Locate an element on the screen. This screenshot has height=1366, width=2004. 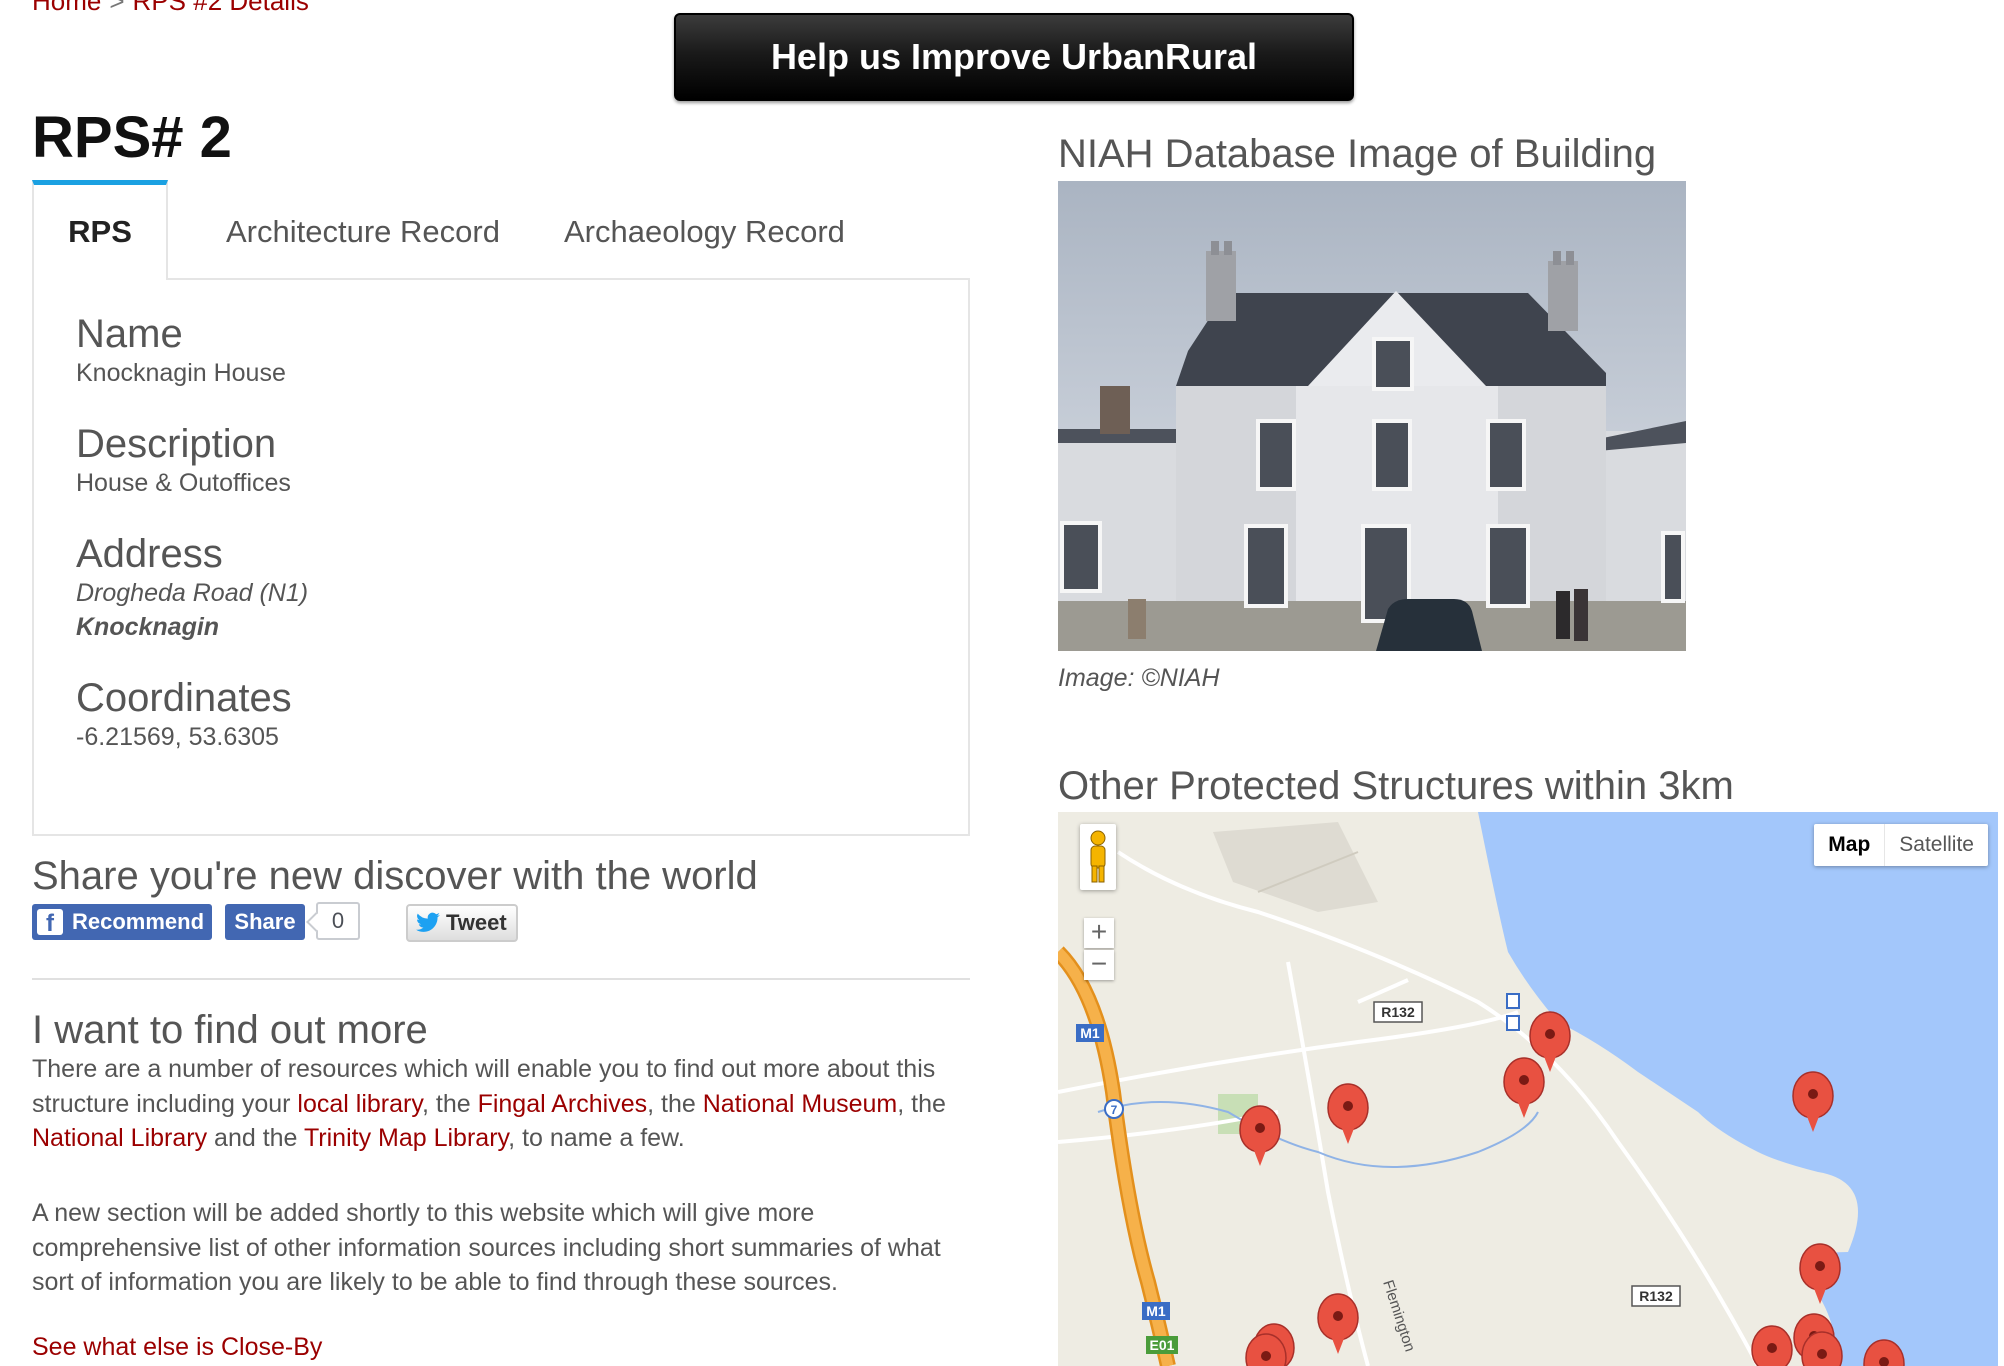
tweet-label: Tweet is located at coordinates (476, 922).